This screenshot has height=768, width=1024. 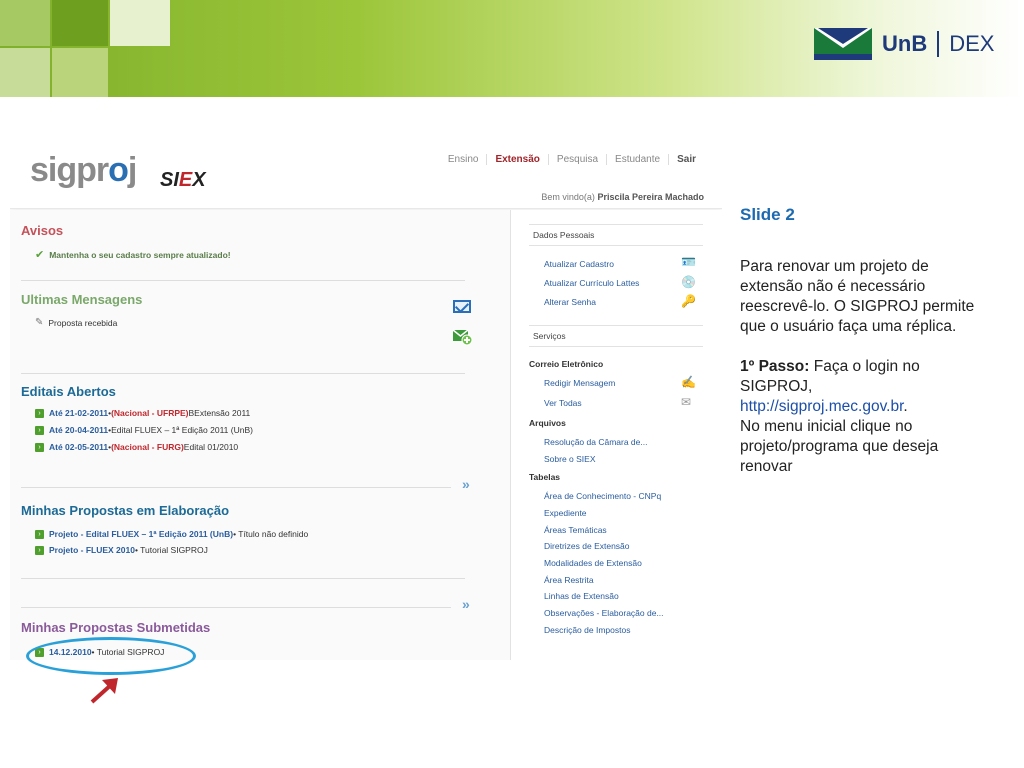 What do you see at coordinates (40, 255) in the screenshot?
I see `checkmark-icon: ✔` at bounding box center [40, 255].